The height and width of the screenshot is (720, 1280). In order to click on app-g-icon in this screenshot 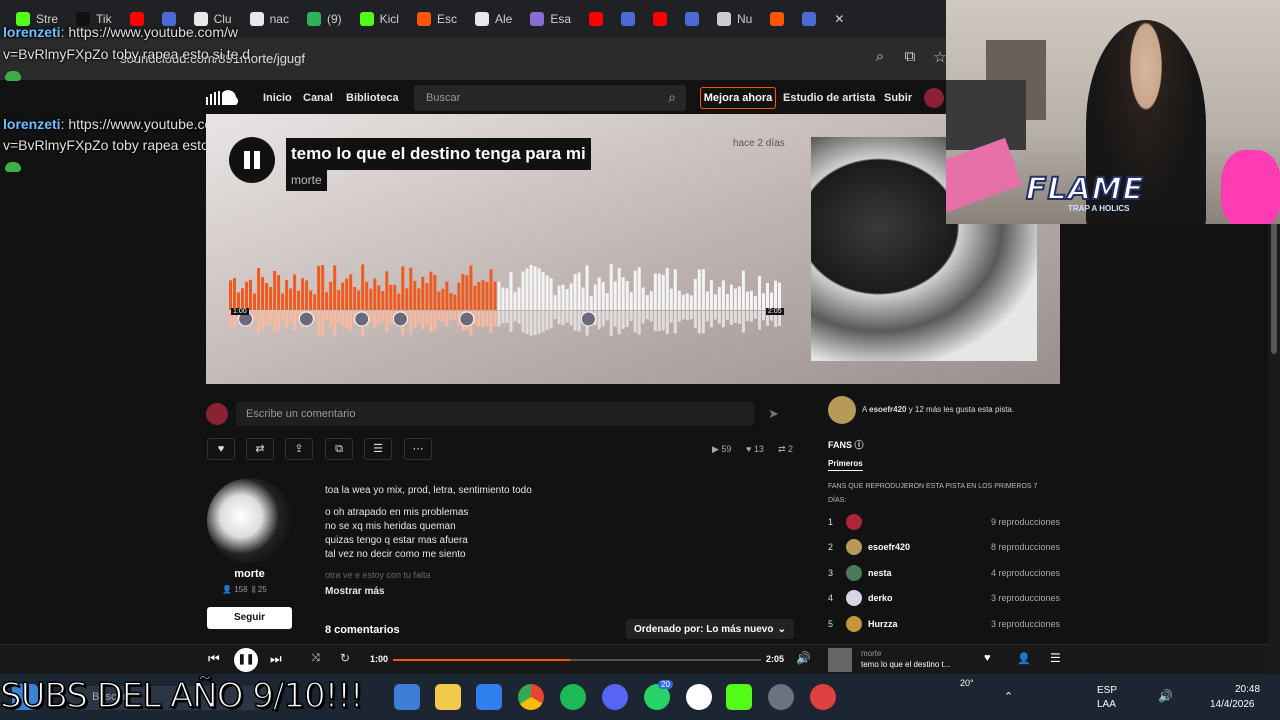, I will do `click(699, 697)`.